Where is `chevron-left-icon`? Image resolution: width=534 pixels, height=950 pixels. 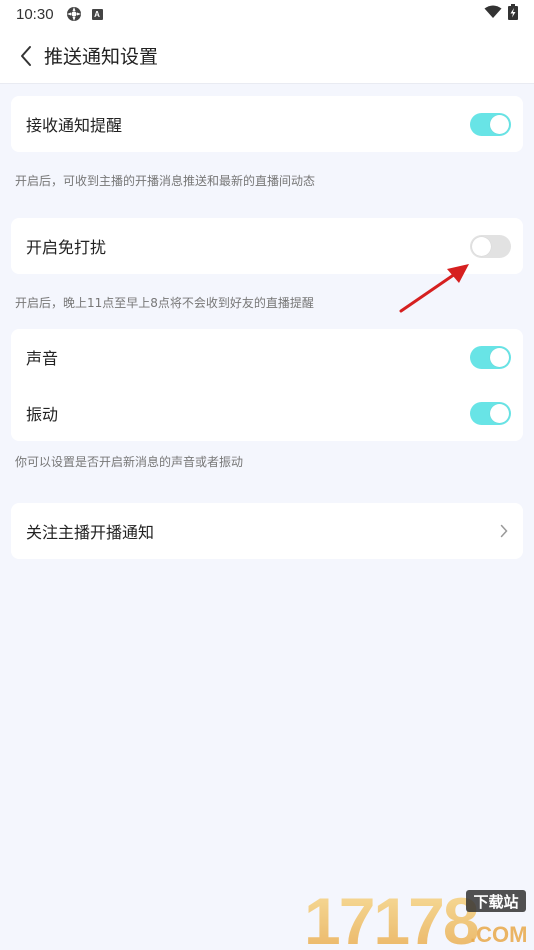
chevron-left-icon is located at coordinates (26, 55).